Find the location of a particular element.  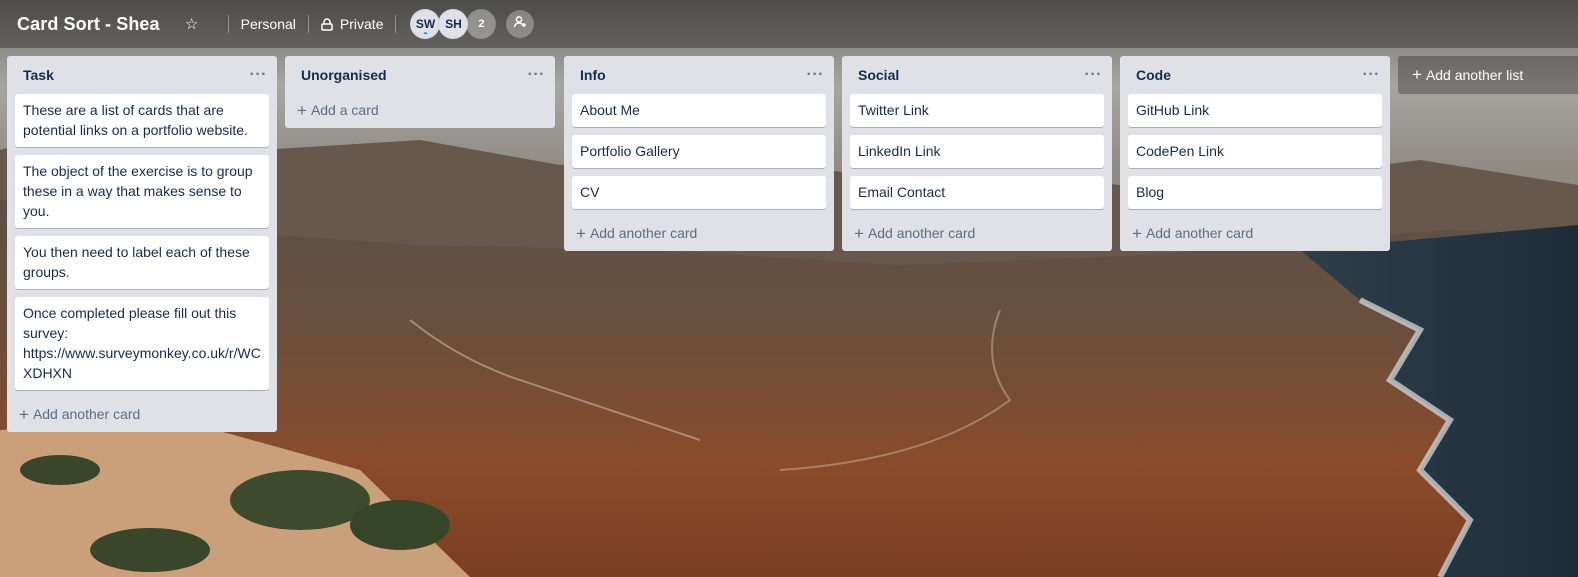

card-container: Twitter Link LinkedIn Link Email Contact is located at coordinates (977, 151).